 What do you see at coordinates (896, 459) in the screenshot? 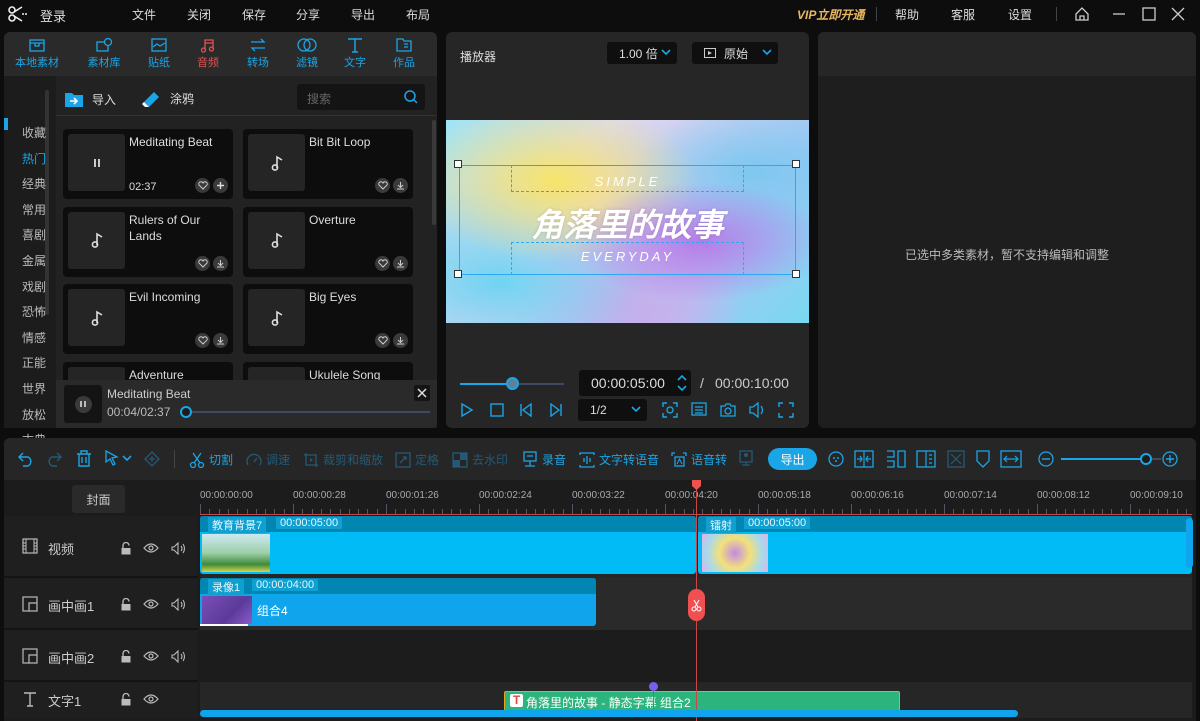
I see `split-left-icon` at bounding box center [896, 459].